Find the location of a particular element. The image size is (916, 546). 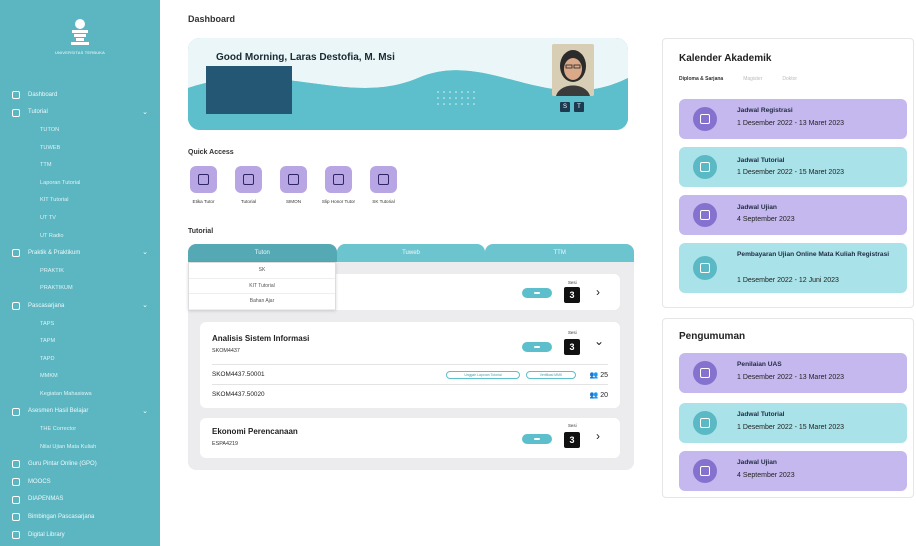

sidebar-item: MOOCS is located at coordinates (80, 482).